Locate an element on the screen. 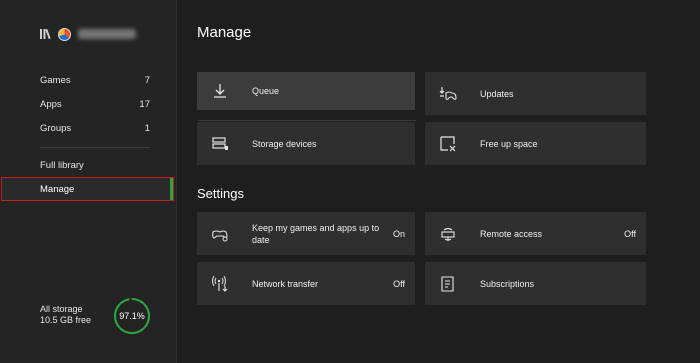 The width and height of the screenshot is (700, 363). remote-access-tile: Remote access Off is located at coordinates (535, 233).